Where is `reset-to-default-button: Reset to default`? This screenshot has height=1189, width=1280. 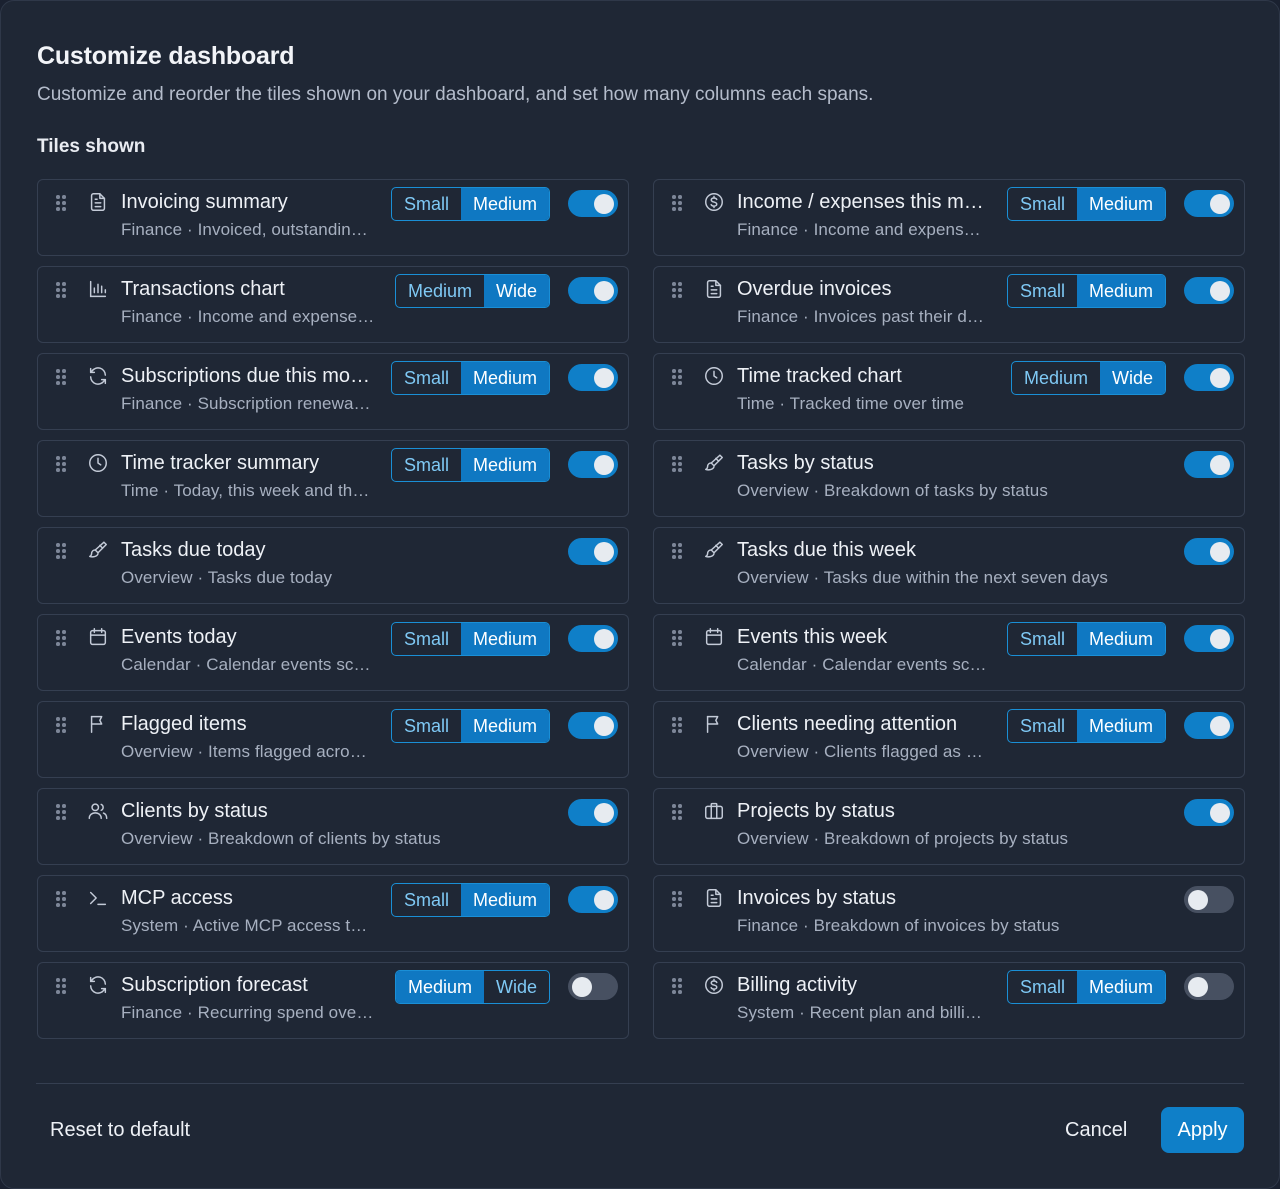 reset-to-default-button: Reset to default is located at coordinates (120, 1130).